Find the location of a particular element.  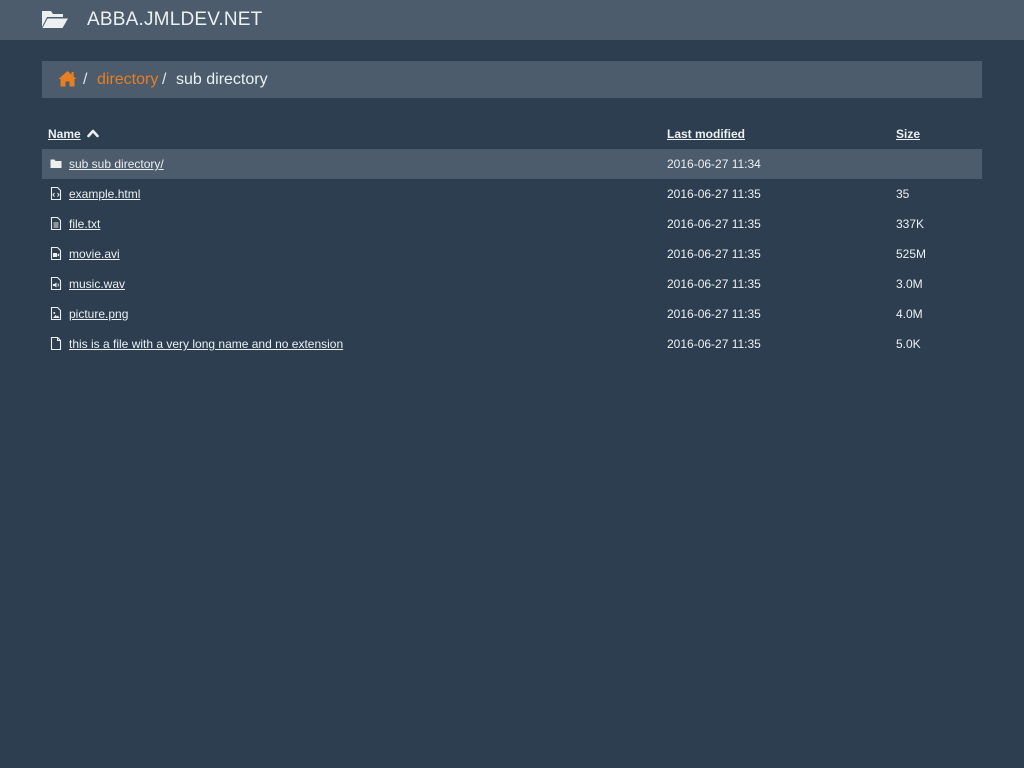

table-row: example.html 2016-06-27 11:35 35 is located at coordinates (512, 194).